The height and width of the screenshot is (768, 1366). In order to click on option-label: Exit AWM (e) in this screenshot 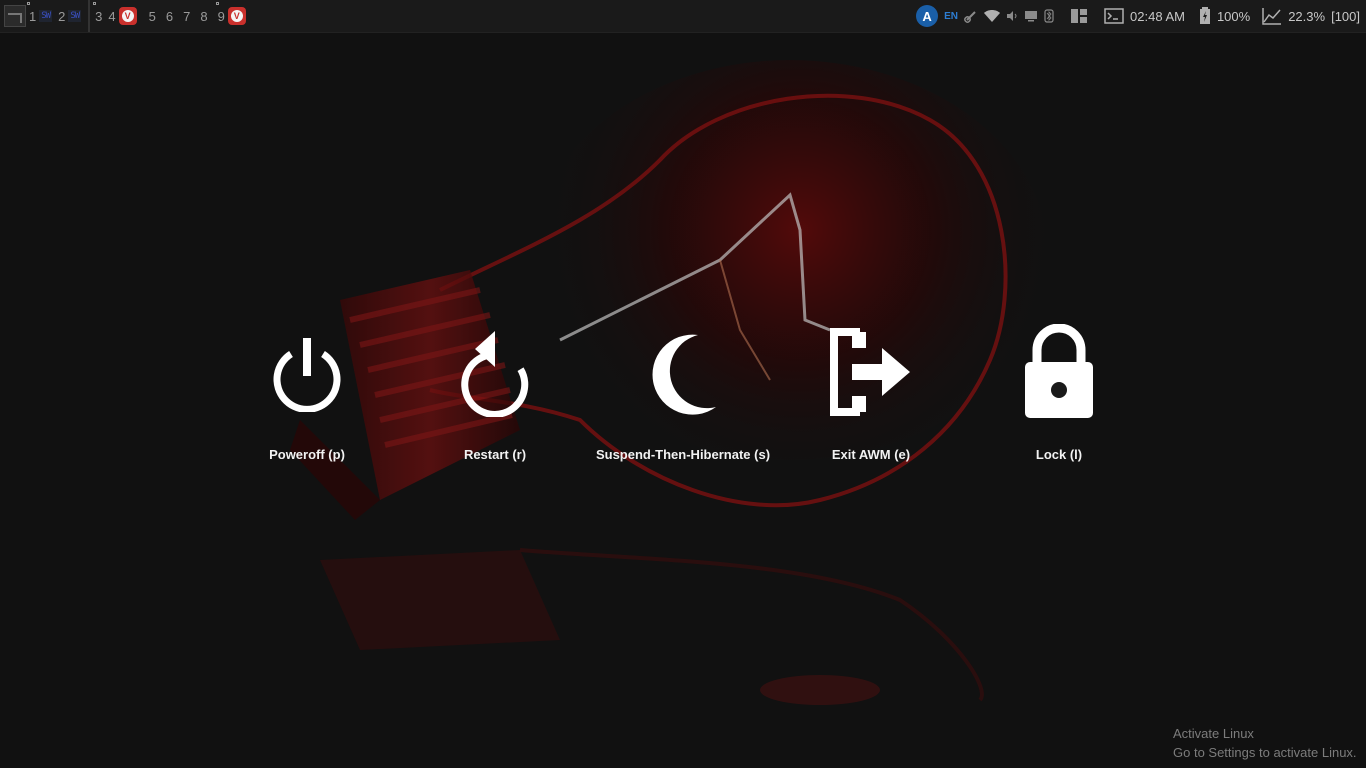, I will do `click(871, 454)`.